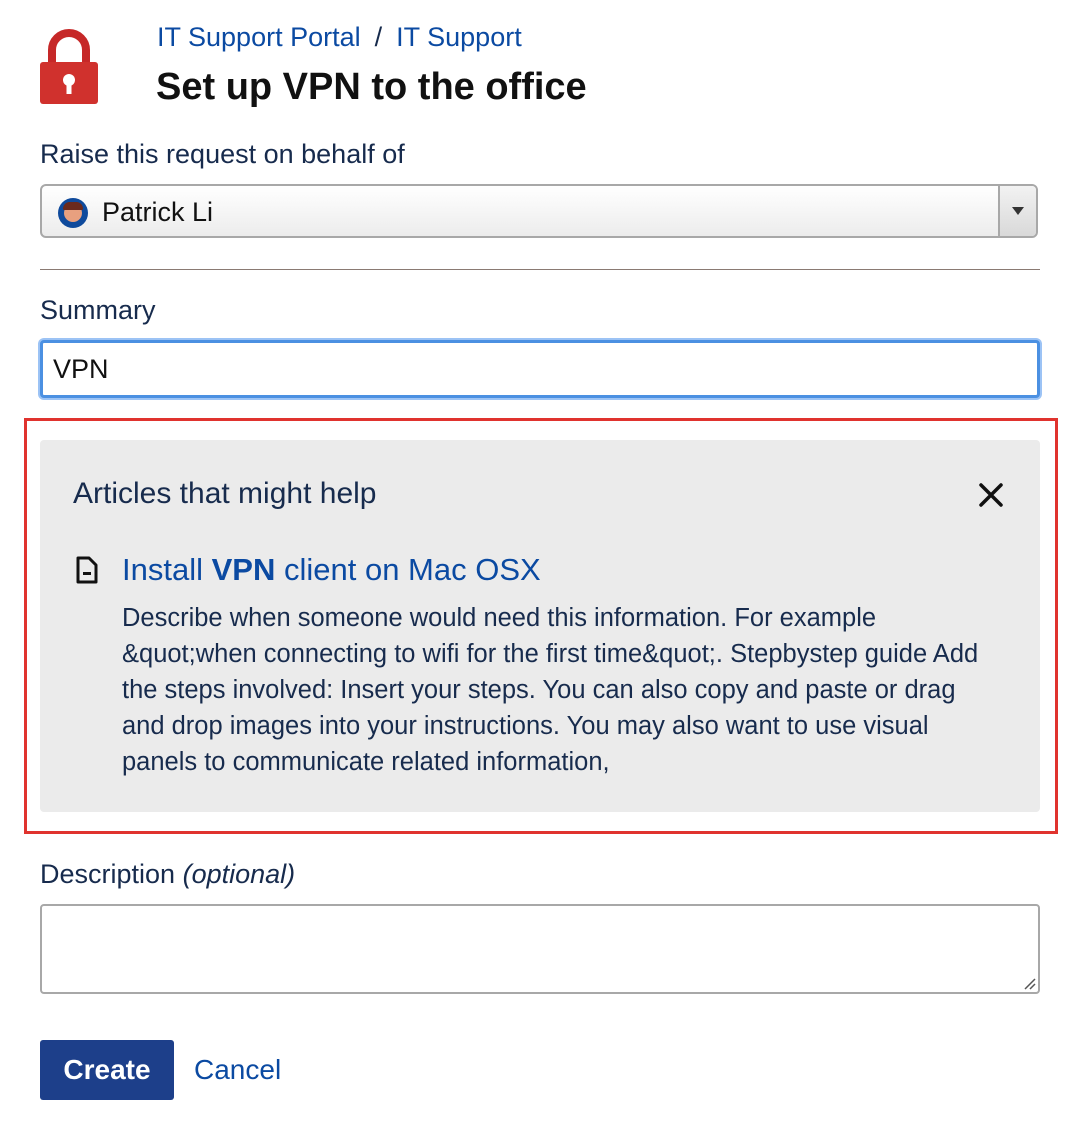  What do you see at coordinates (540, 949) in the screenshot?
I see `description-textarea` at bounding box center [540, 949].